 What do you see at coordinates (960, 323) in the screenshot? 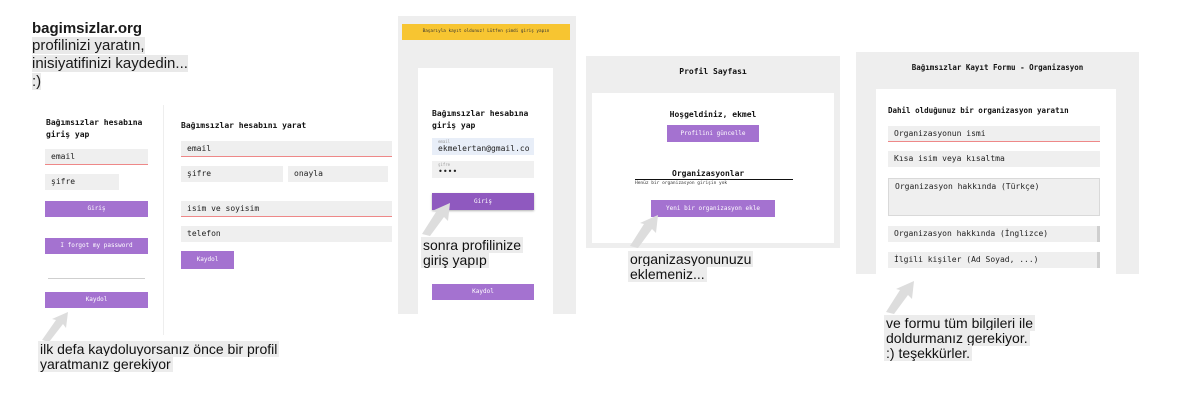
I see `caption-line: ve formu tüm bilgileri ile` at bounding box center [960, 323].